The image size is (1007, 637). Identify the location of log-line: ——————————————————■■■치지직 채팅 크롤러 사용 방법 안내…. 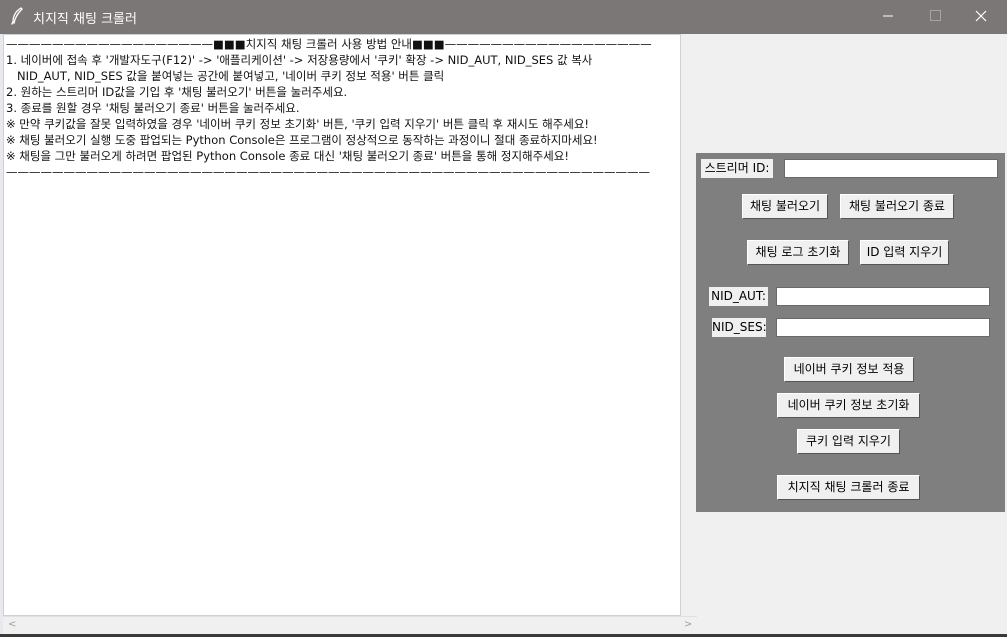
(329, 44).